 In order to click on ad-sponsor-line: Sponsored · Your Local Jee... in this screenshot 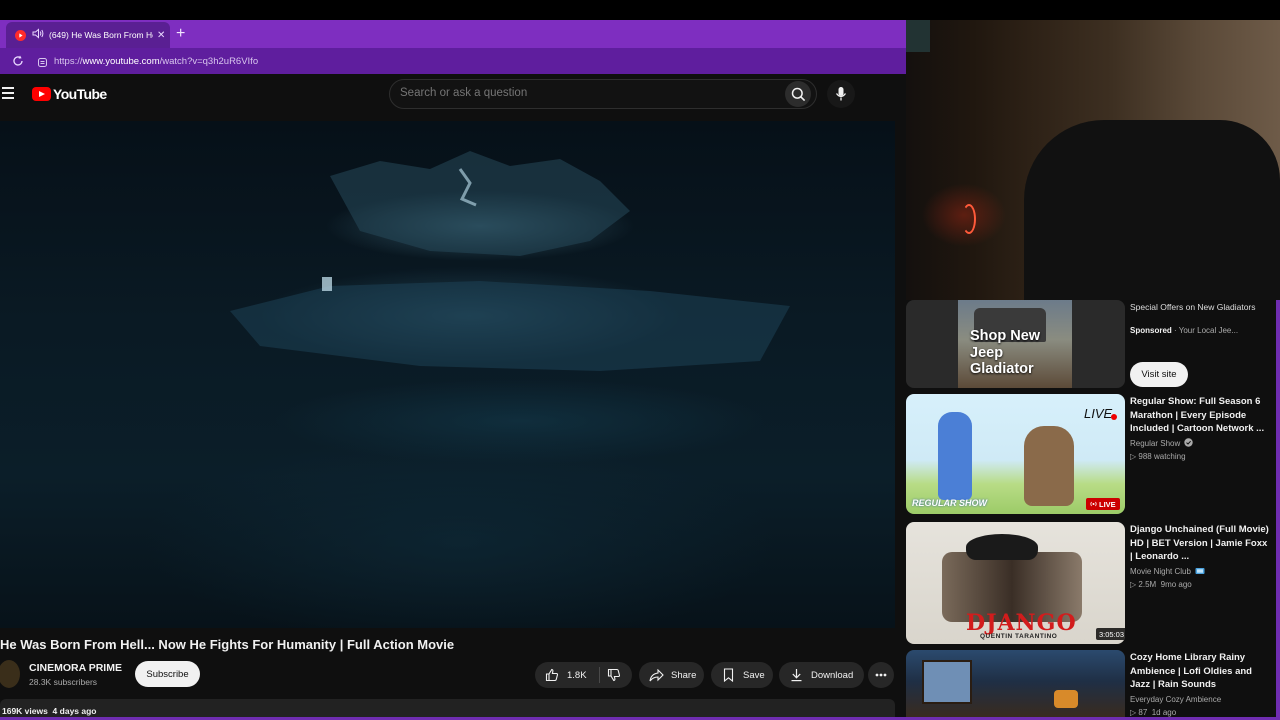, I will do `click(1184, 330)`.